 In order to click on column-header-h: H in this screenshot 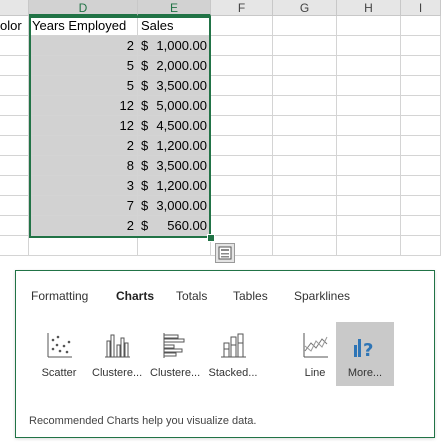, I will do `click(369, 8)`.